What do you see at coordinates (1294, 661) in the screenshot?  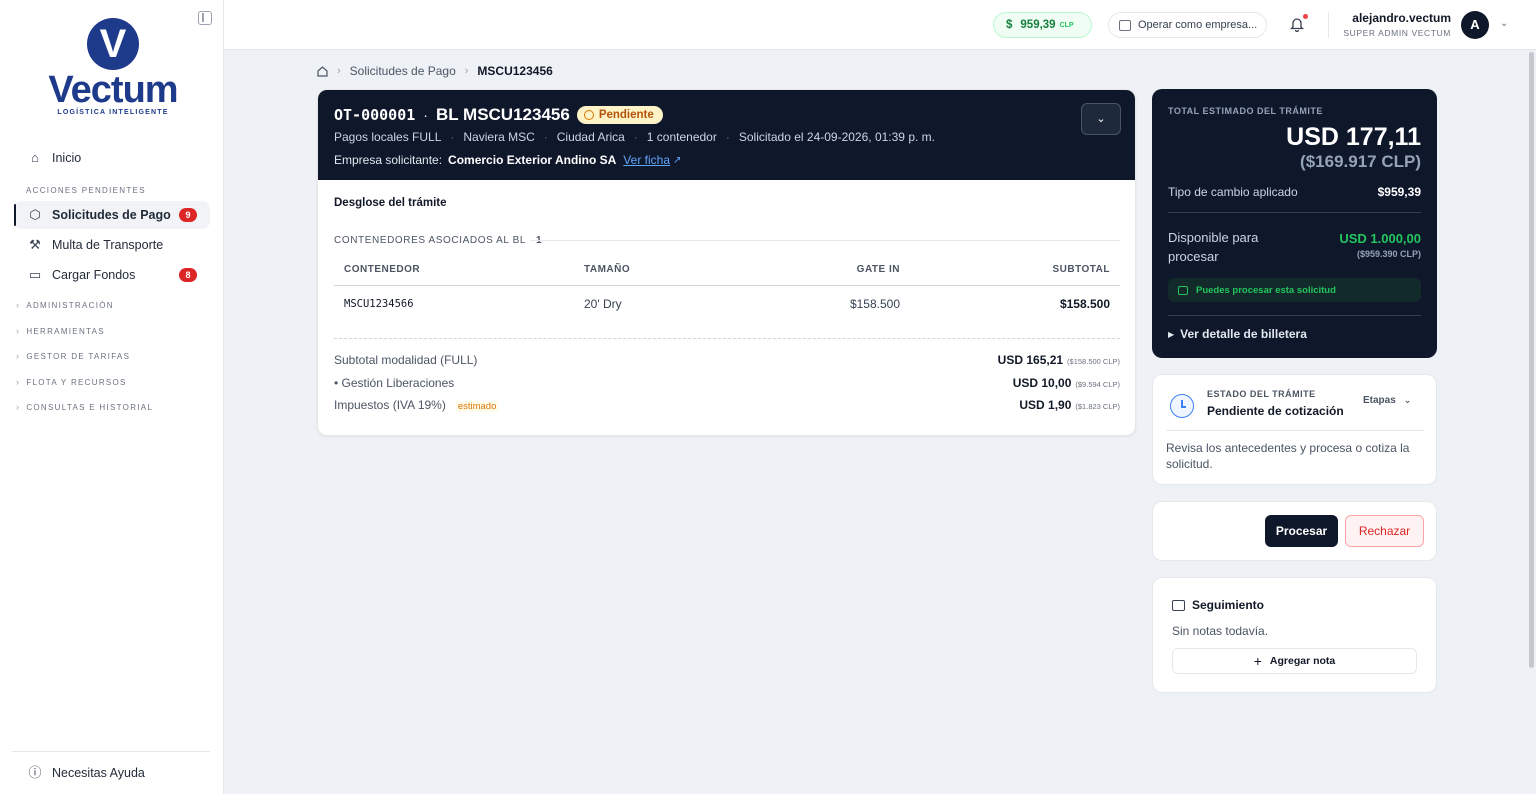 I see `add-note-button: + Agregar nota` at bounding box center [1294, 661].